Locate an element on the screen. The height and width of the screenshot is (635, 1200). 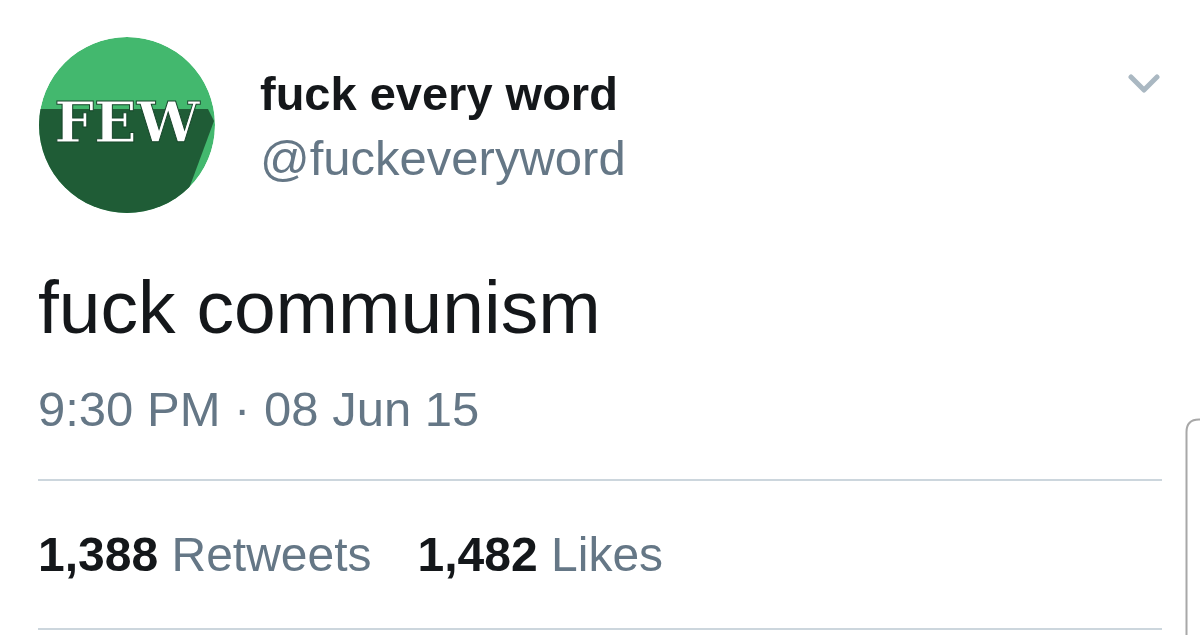
avatar-logo: FEW is located at coordinates (127, 125).